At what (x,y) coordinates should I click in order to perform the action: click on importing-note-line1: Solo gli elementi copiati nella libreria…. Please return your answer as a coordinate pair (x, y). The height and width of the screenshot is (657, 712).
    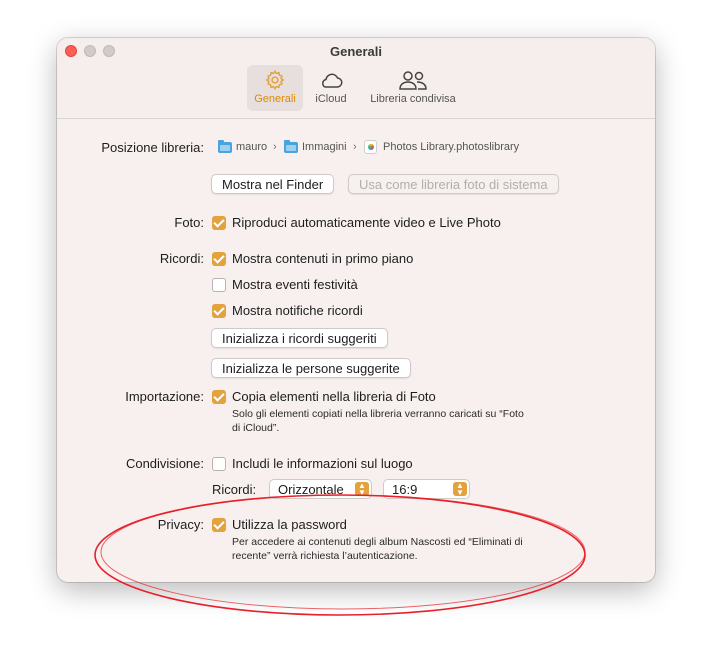
    Looking at the image, I should click on (378, 414).